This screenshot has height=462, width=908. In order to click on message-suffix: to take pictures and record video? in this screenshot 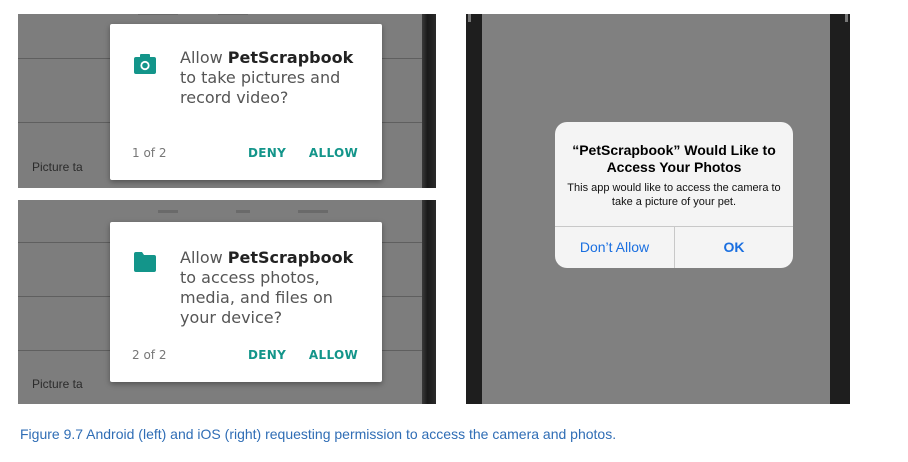, I will do `click(260, 87)`.